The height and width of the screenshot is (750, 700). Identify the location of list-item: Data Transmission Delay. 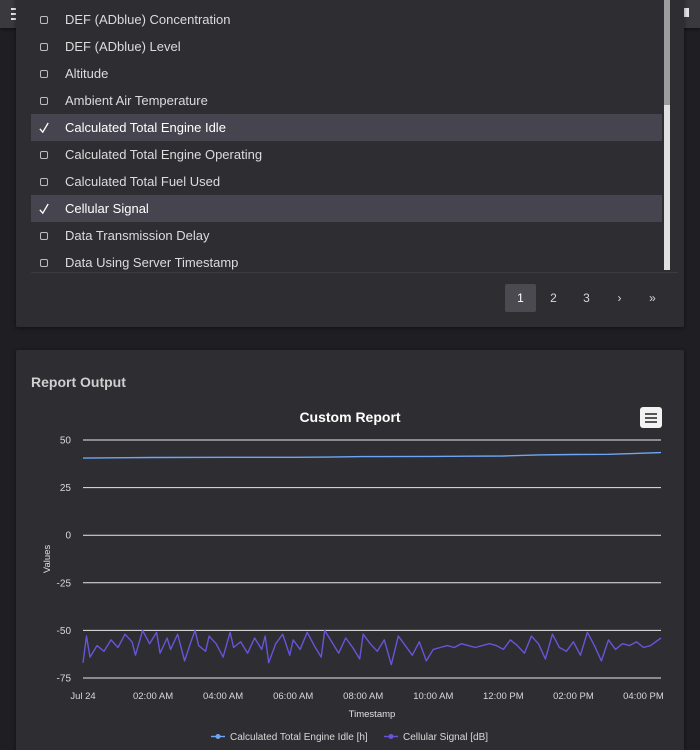
(346, 235).